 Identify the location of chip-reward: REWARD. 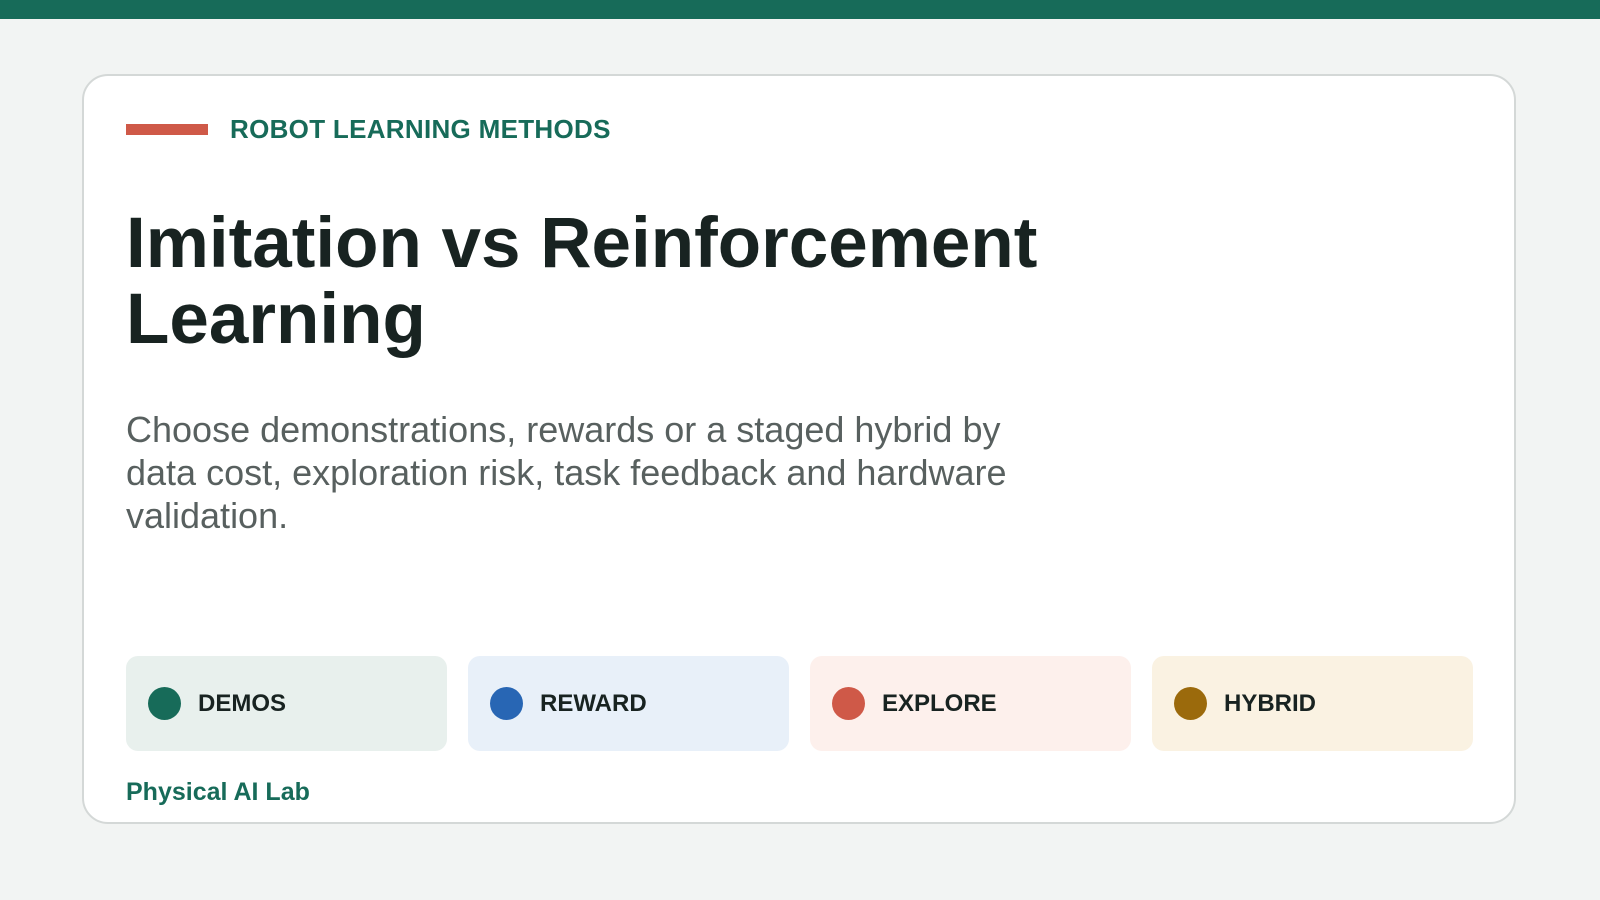
(628, 703).